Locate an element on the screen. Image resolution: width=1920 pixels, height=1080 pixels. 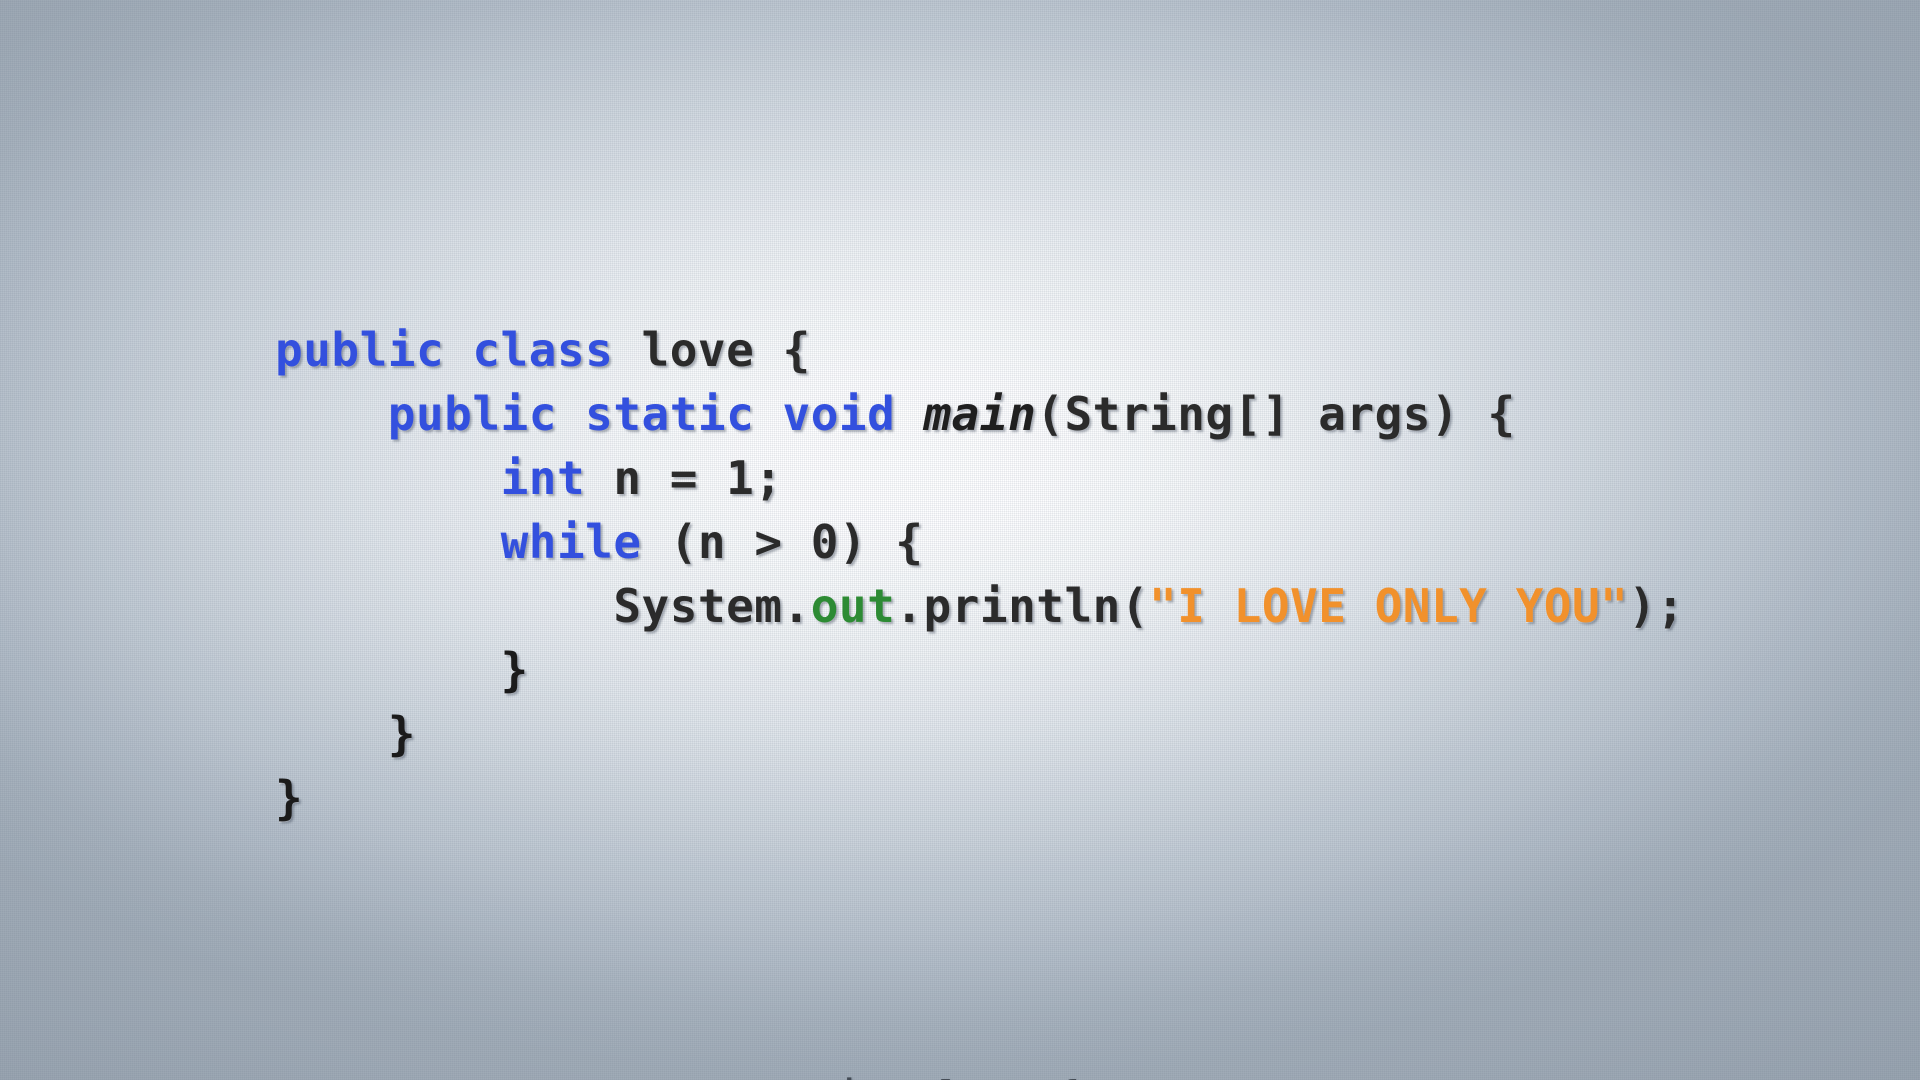
line-4-while-loop: while (n > 0) { is located at coordinates (980, 542).